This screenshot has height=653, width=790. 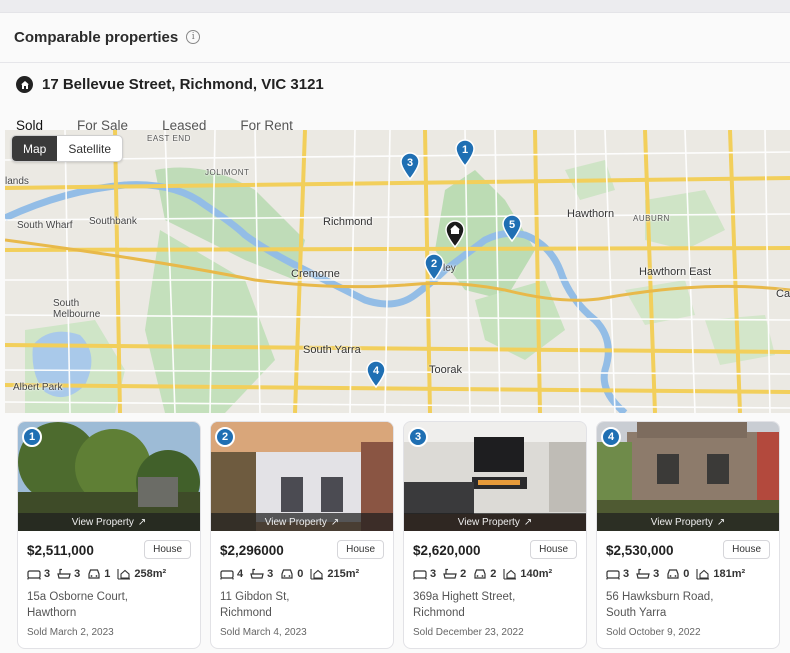 What do you see at coordinates (611, 437) in the screenshot?
I see `property-number-badge: 4` at bounding box center [611, 437].